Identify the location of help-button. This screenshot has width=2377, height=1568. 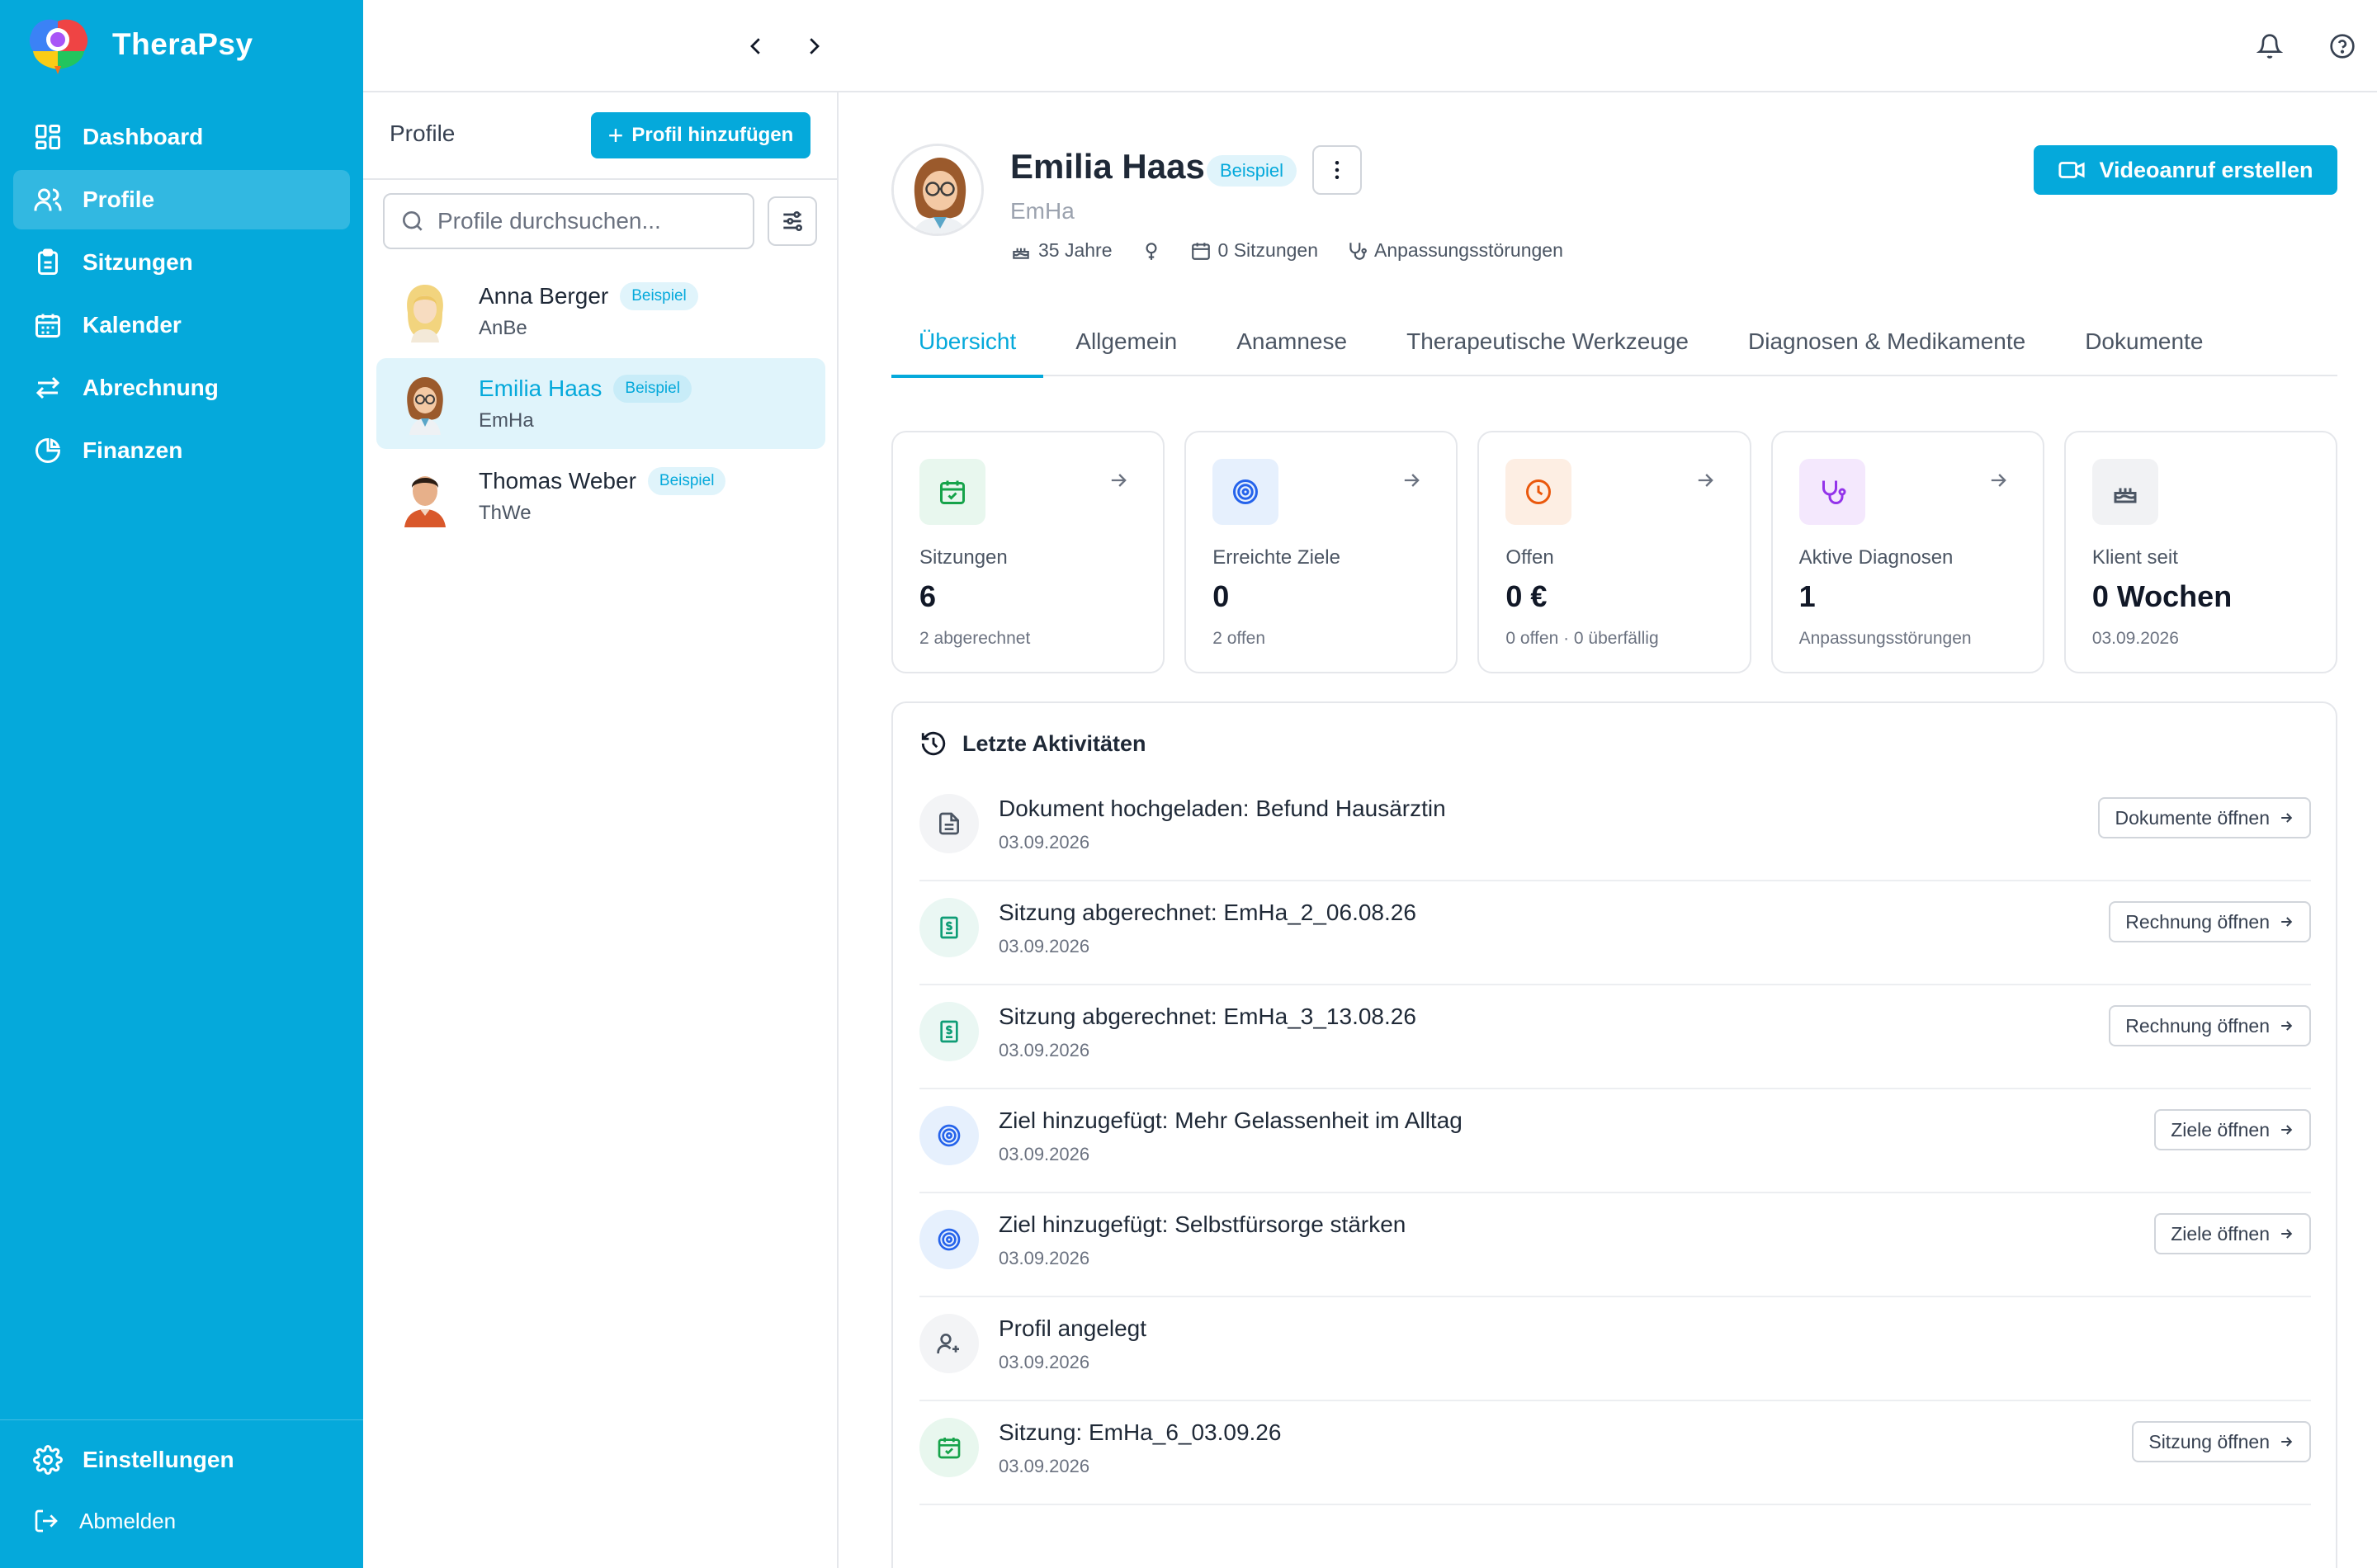
(2342, 46).